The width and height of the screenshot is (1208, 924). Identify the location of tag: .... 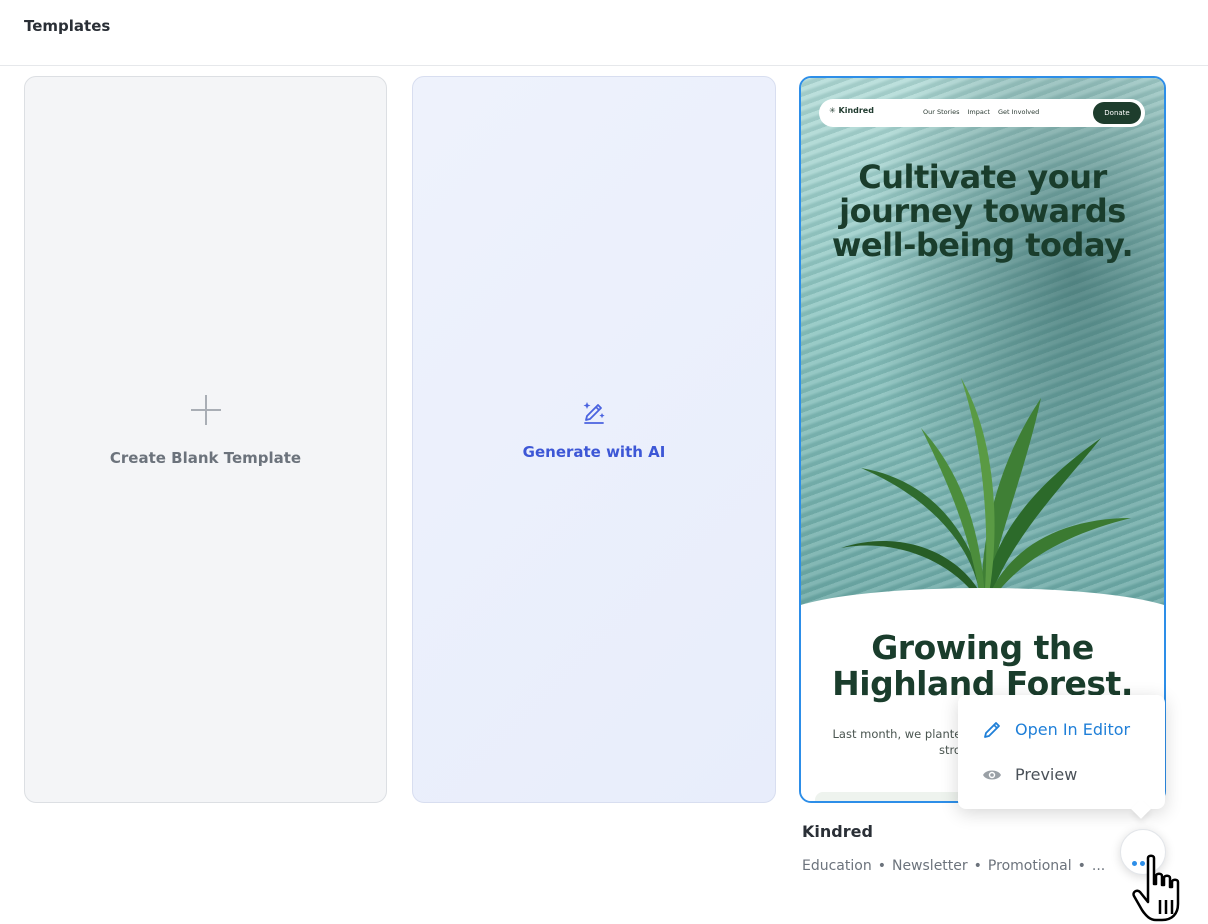
(1098, 866).